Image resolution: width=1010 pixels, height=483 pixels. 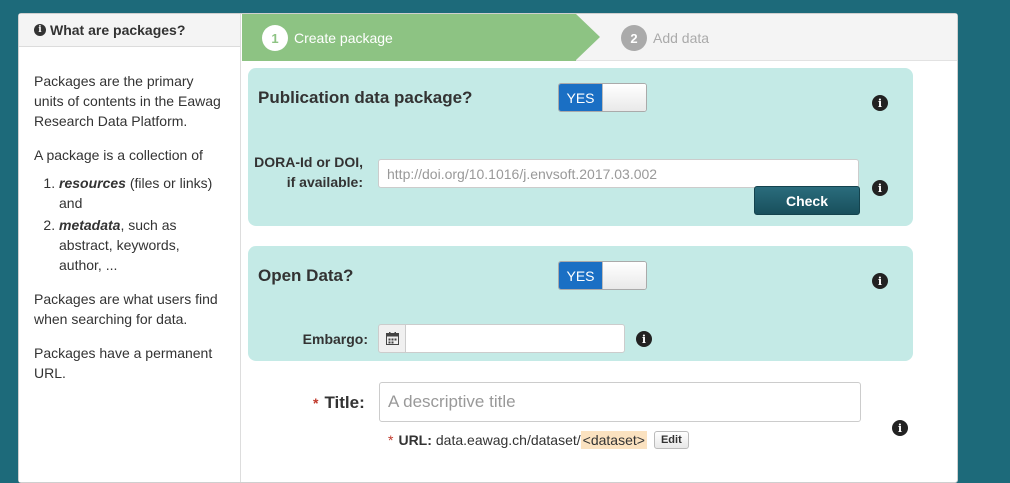 What do you see at coordinates (92, 183) in the screenshot?
I see `list-term: resources` at bounding box center [92, 183].